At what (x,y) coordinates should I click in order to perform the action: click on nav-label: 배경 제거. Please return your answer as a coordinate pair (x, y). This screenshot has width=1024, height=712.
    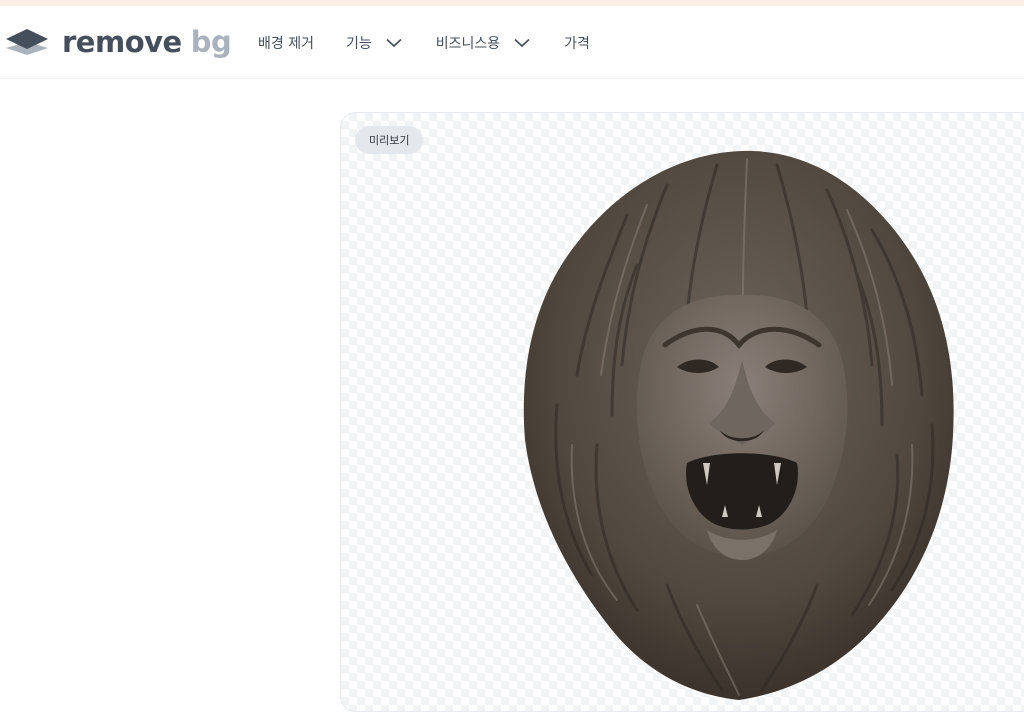
    Looking at the image, I should click on (286, 43).